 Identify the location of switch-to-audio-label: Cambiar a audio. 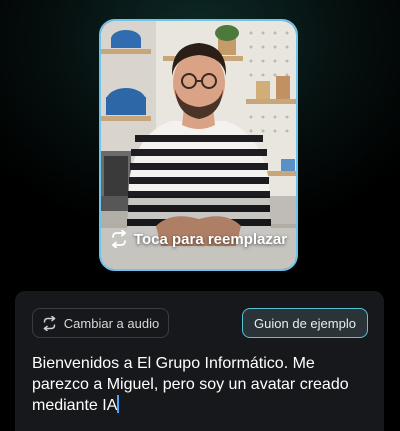
(111, 323).